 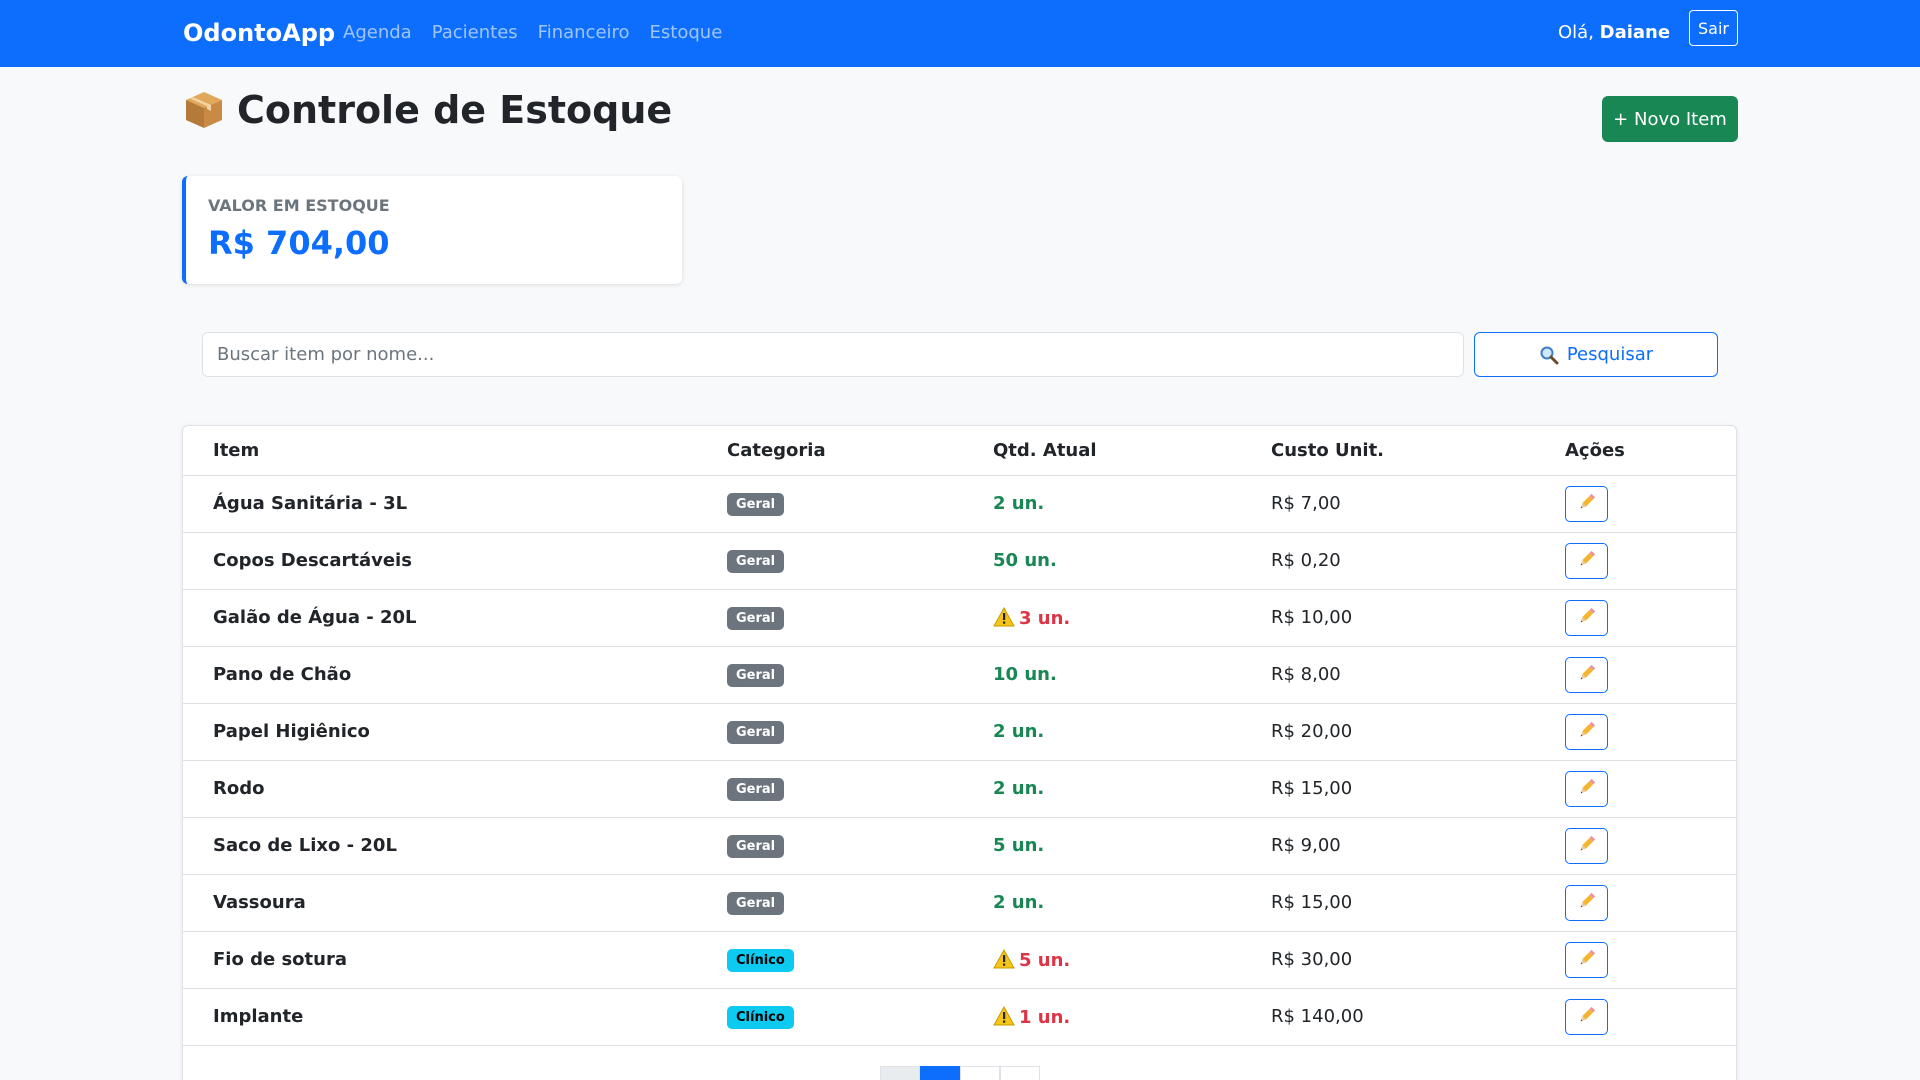 What do you see at coordinates (1576, 32) in the screenshot?
I see `greeting-prefix: Olá,` at bounding box center [1576, 32].